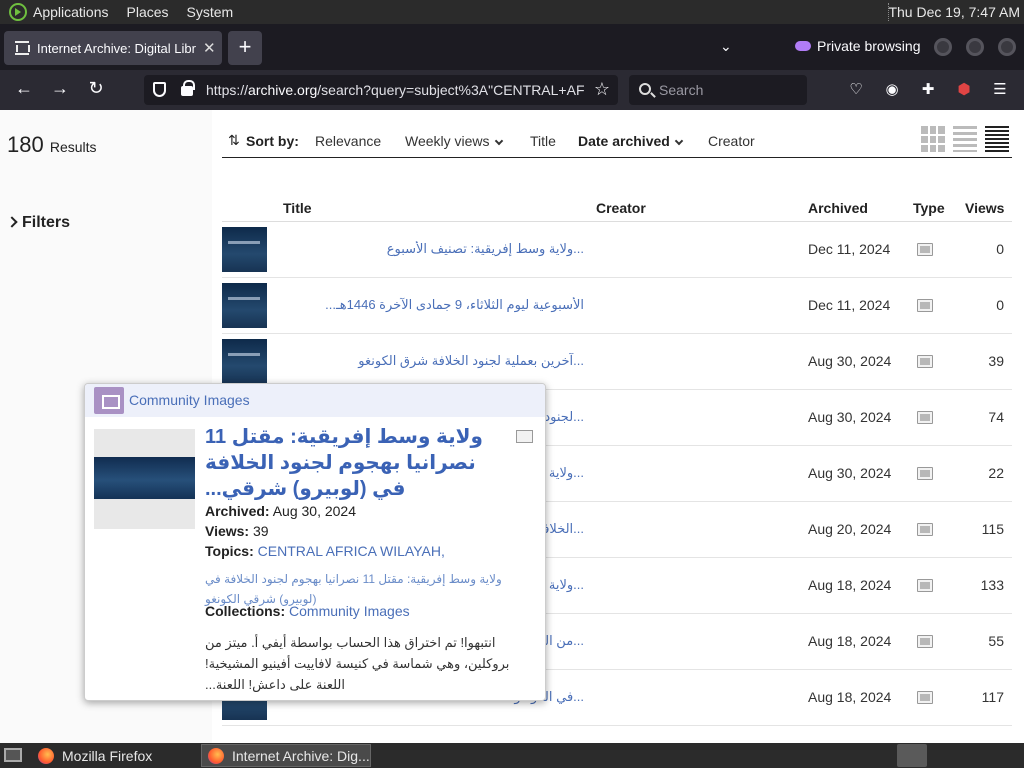 The image size is (1024, 768). What do you see at coordinates (631, 141) in the screenshot?
I see `sort-date-archived: Date archived` at bounding box center [631, 141].